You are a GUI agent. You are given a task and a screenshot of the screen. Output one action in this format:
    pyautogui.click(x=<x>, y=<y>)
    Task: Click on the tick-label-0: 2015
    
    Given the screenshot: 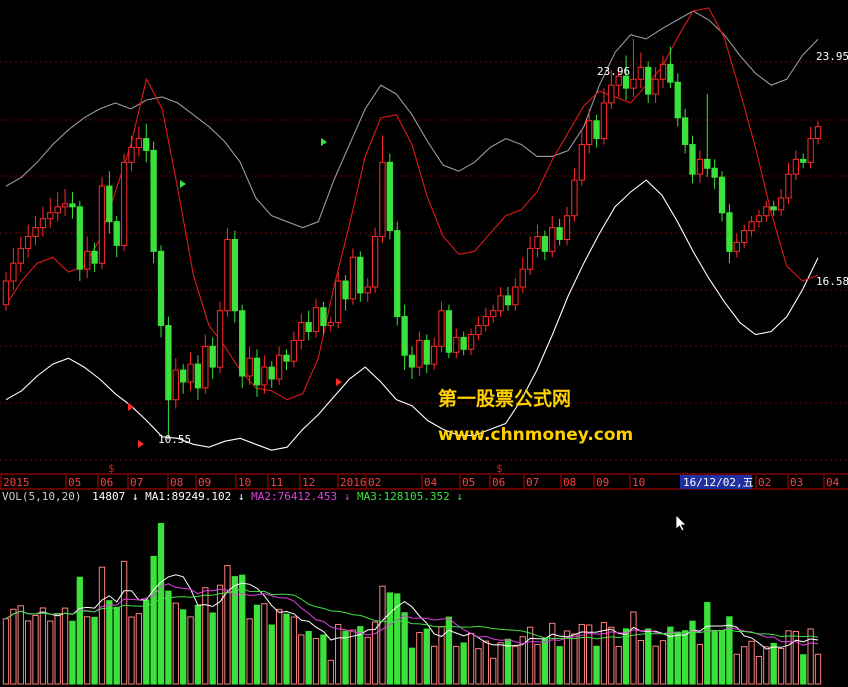 What is the action you would take?
    pyautogui.click(x=16, y=482)
    